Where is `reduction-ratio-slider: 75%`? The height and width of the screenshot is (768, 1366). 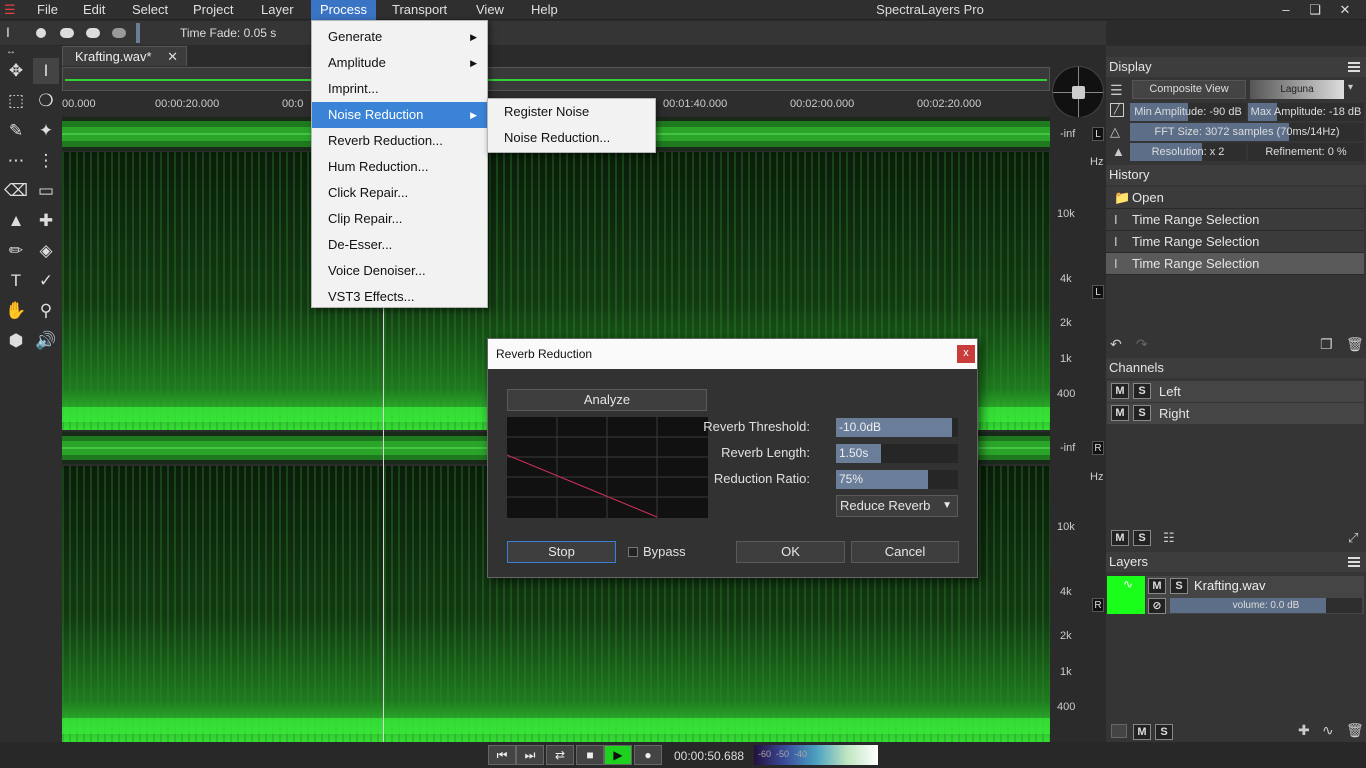 reduction-ratio-slider: 75% is located at coordinates (897, 479).